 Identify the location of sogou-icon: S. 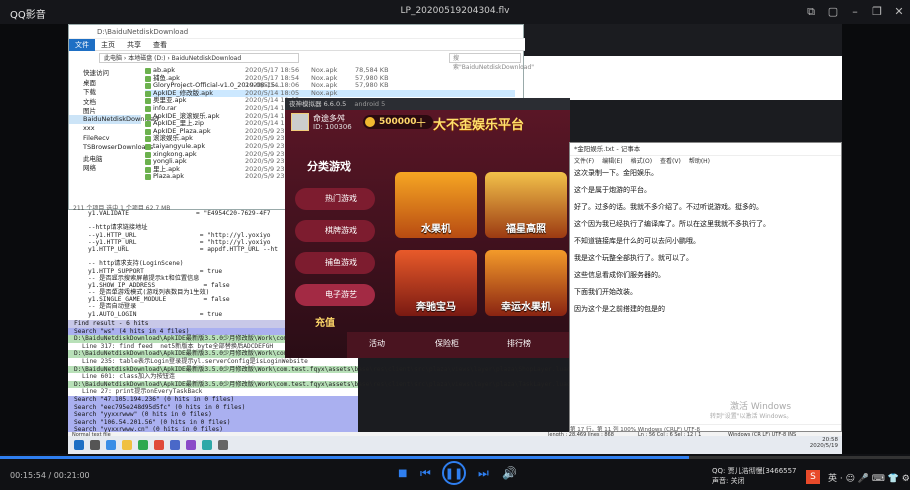
(813, 477).